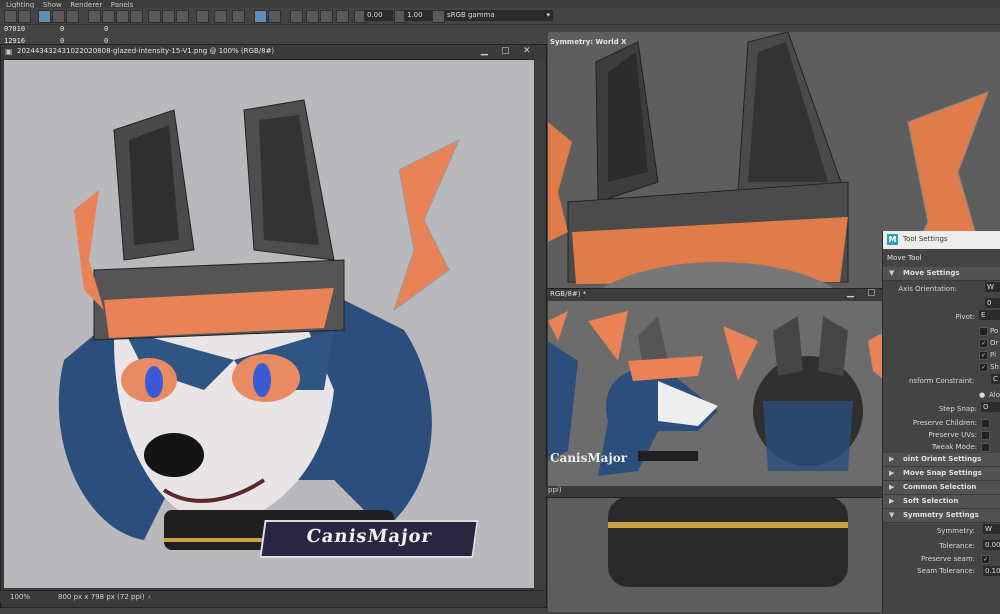 The height and width of the screenshot is (614, 1000). I want to click on orientation-field: 0, so click(992, 303).